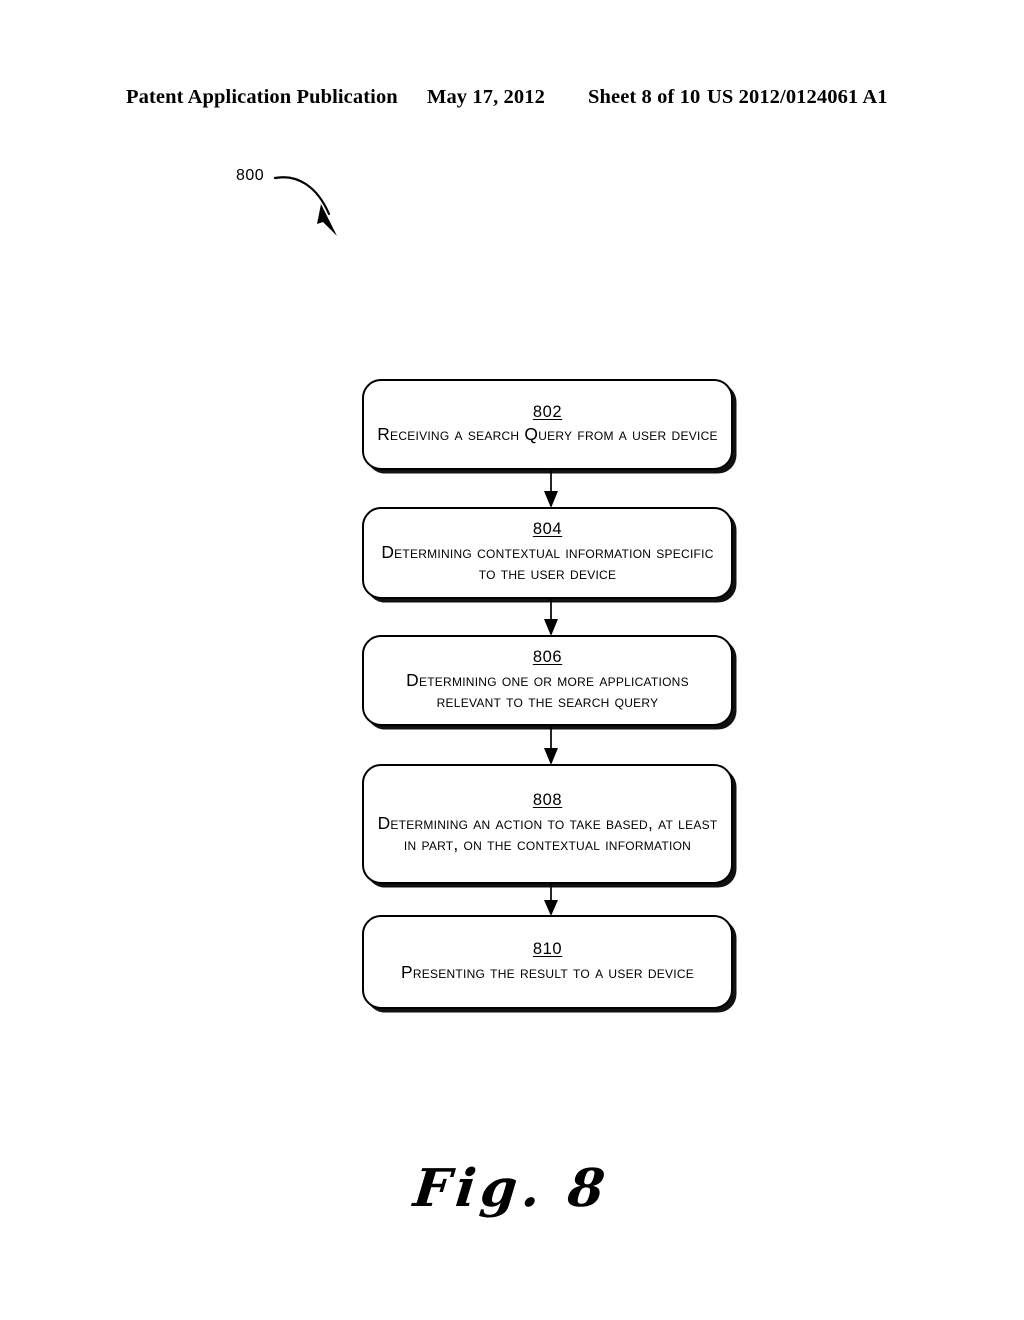  Describe the element at coordinates (547, 800) in the screenshot. I see `flowchart-step-808-id: 808` at that location.